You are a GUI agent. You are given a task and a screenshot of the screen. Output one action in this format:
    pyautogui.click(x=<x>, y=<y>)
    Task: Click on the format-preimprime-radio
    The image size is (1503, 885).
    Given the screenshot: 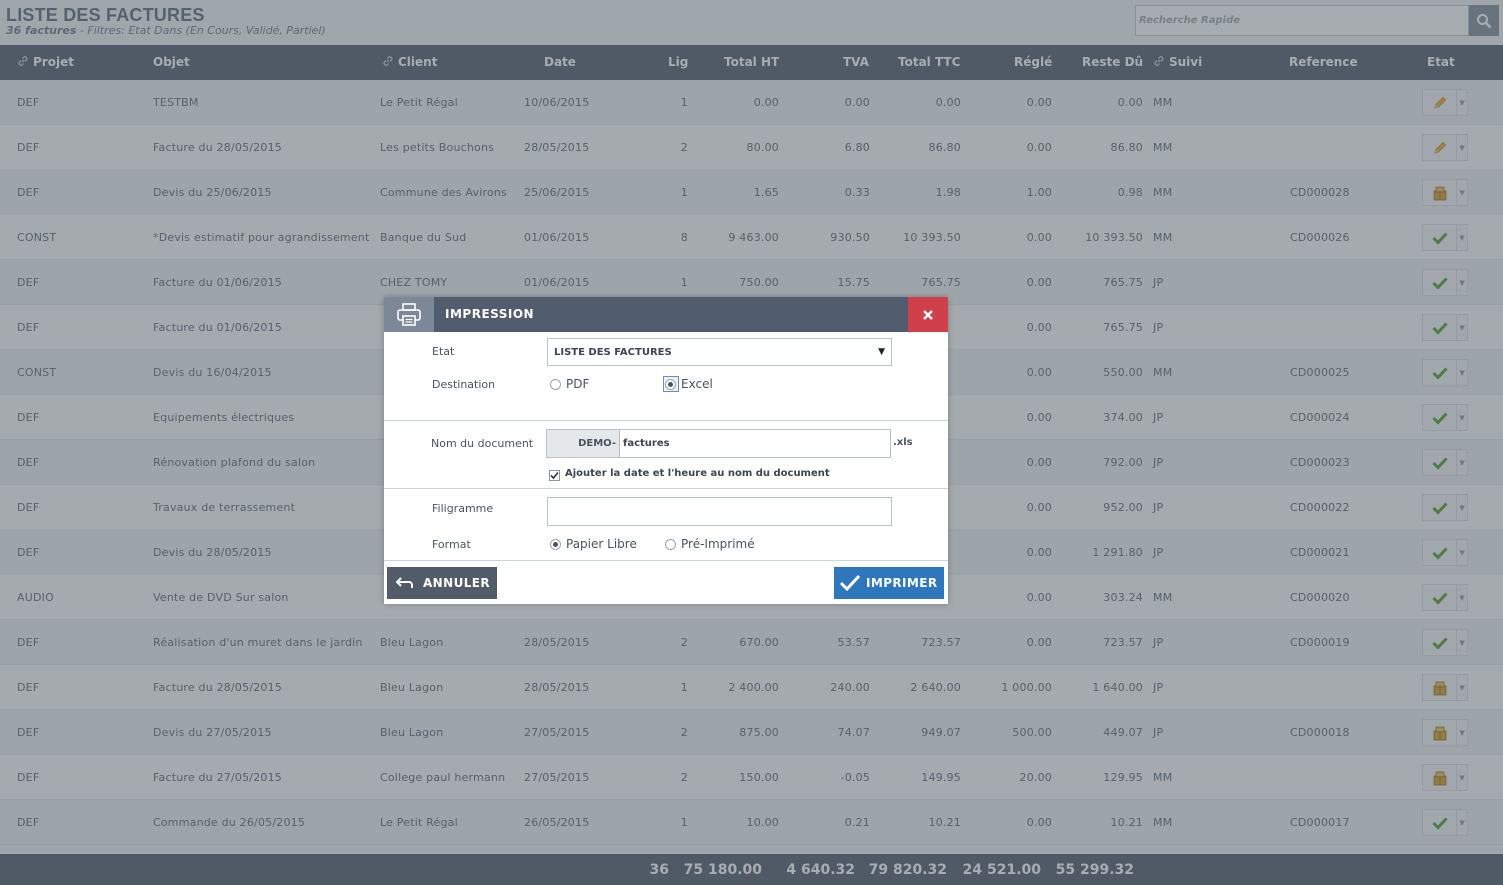 What is the action you would take?
    pyautogui.click(x=670, y=544)
    